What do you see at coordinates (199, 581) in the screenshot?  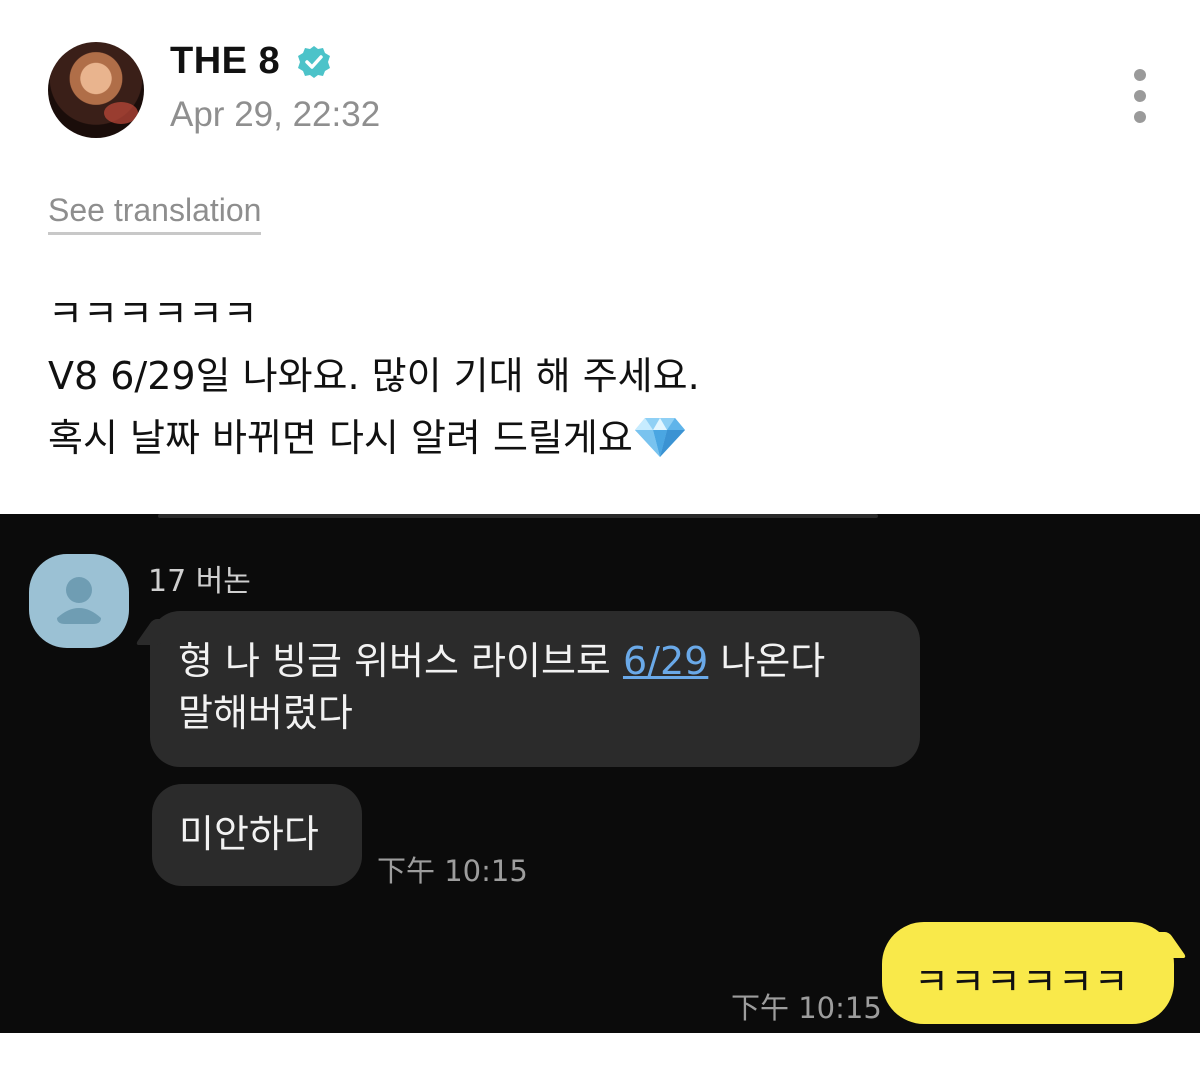 I see `sender-name: 17 버논` at bounding box center [199, 581].